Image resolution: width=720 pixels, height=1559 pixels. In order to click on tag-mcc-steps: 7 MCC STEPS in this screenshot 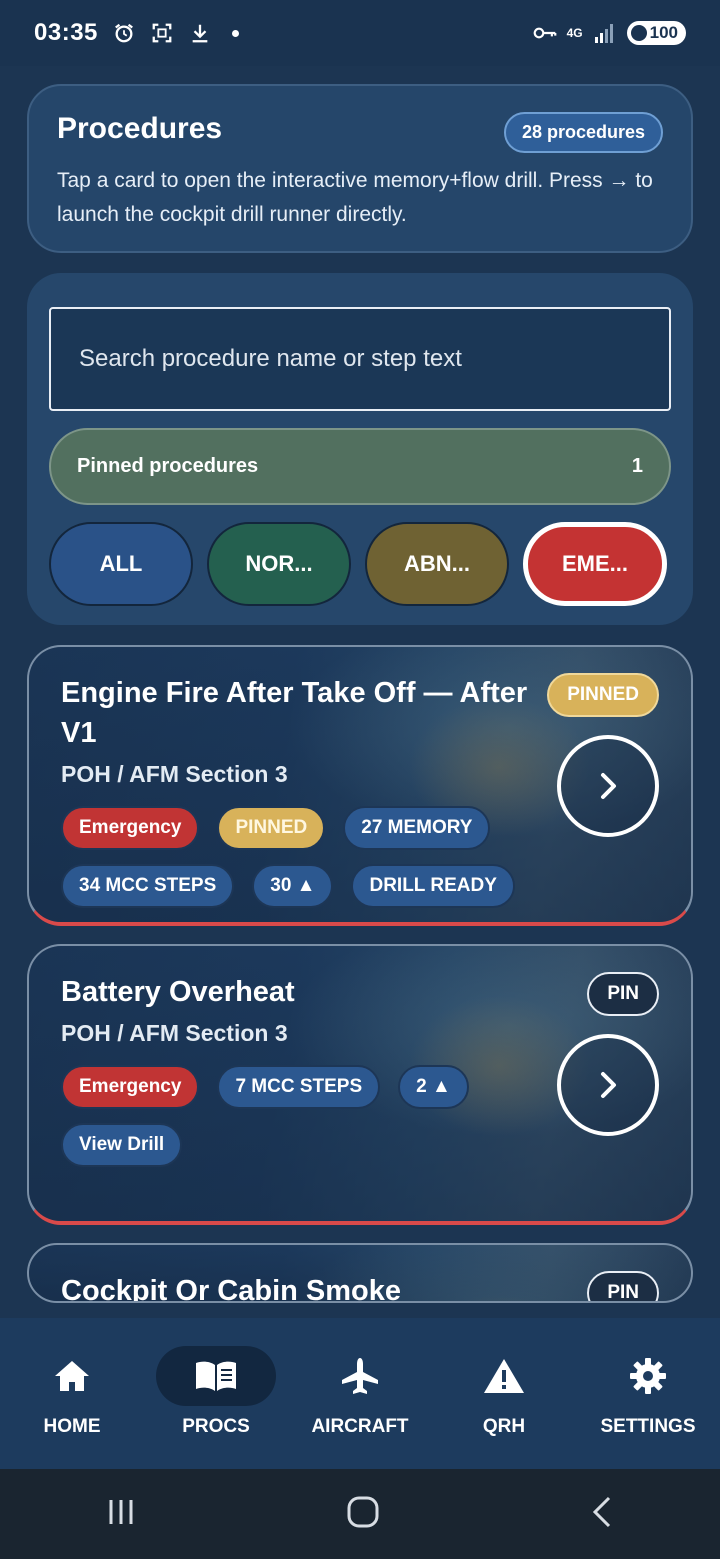, I will do `click(299, 1087)`.